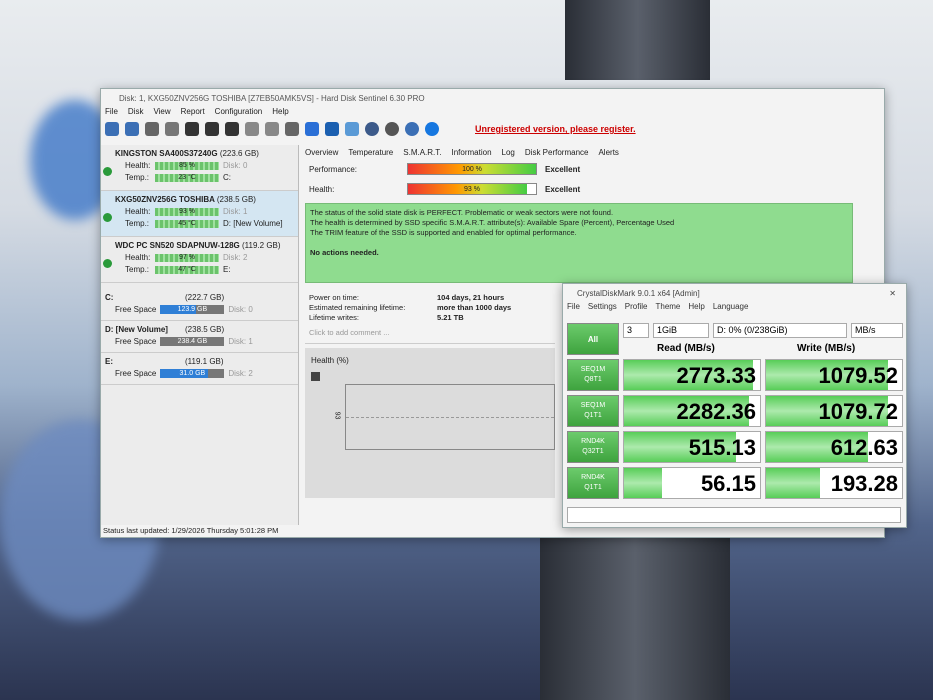 The image size is (933, 700). I want to click on save-icon, so click(315, 376).